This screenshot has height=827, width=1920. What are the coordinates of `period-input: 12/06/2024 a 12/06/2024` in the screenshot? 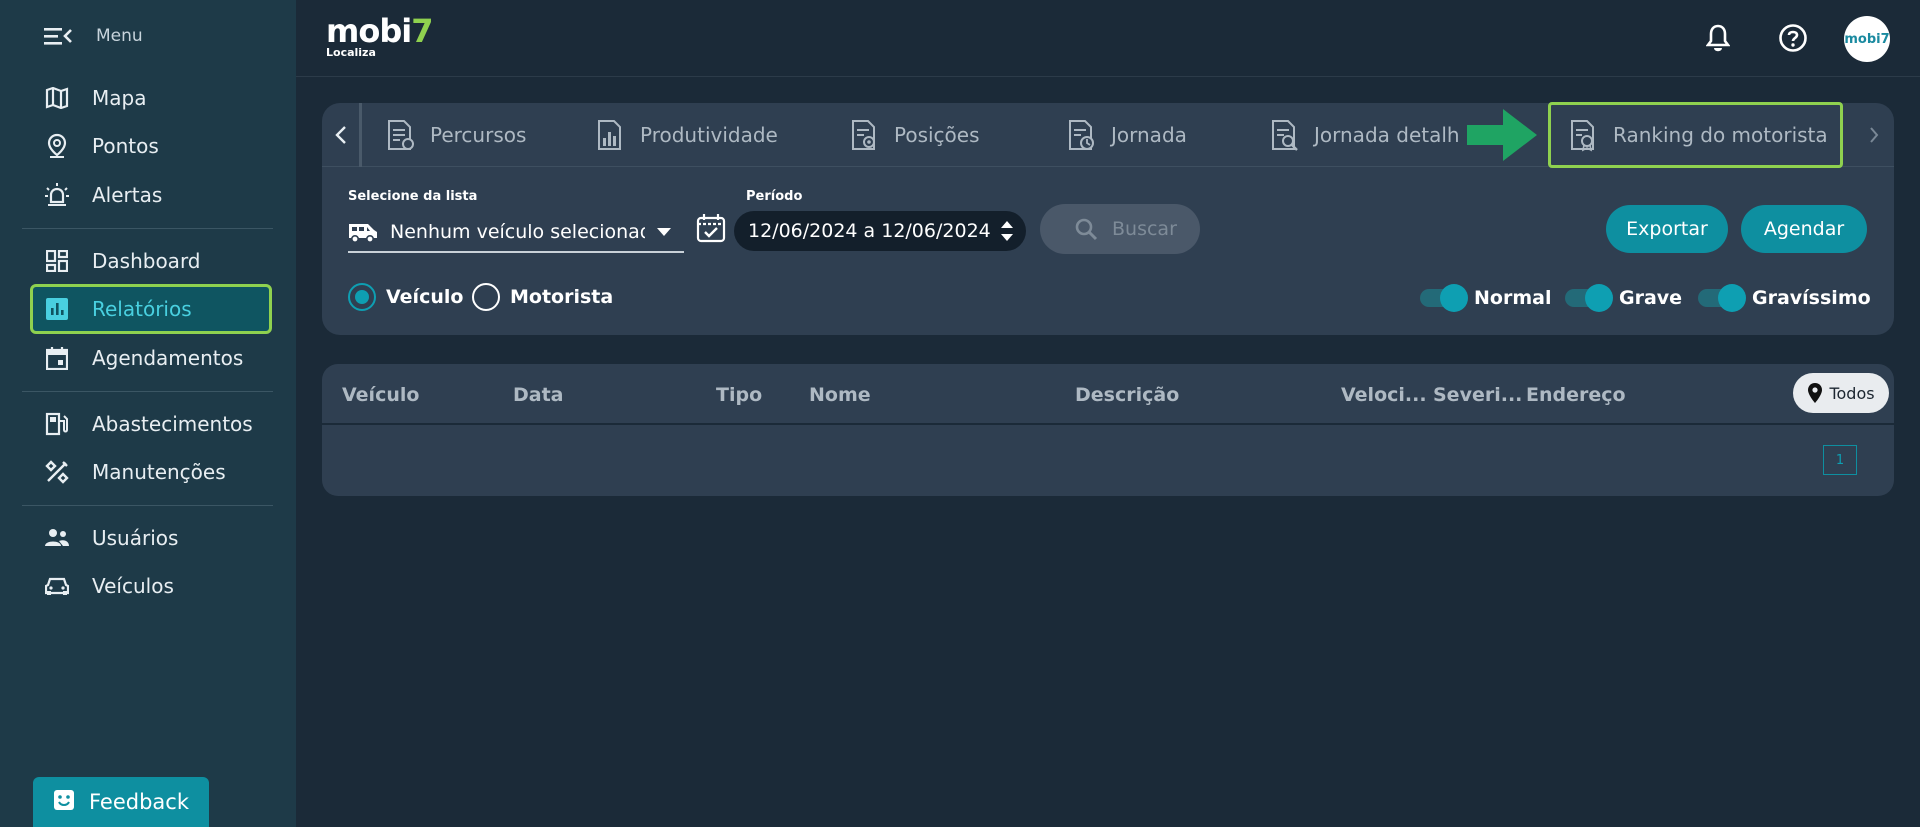 It's located at (880, 231).